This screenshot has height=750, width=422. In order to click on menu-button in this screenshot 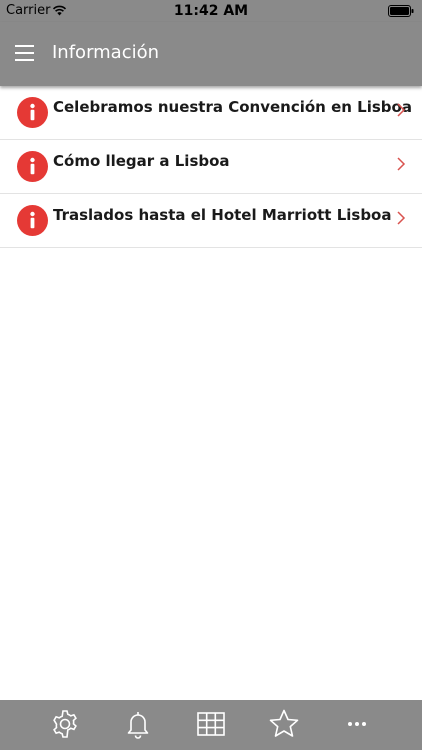, I will do `click(25, 53)`.